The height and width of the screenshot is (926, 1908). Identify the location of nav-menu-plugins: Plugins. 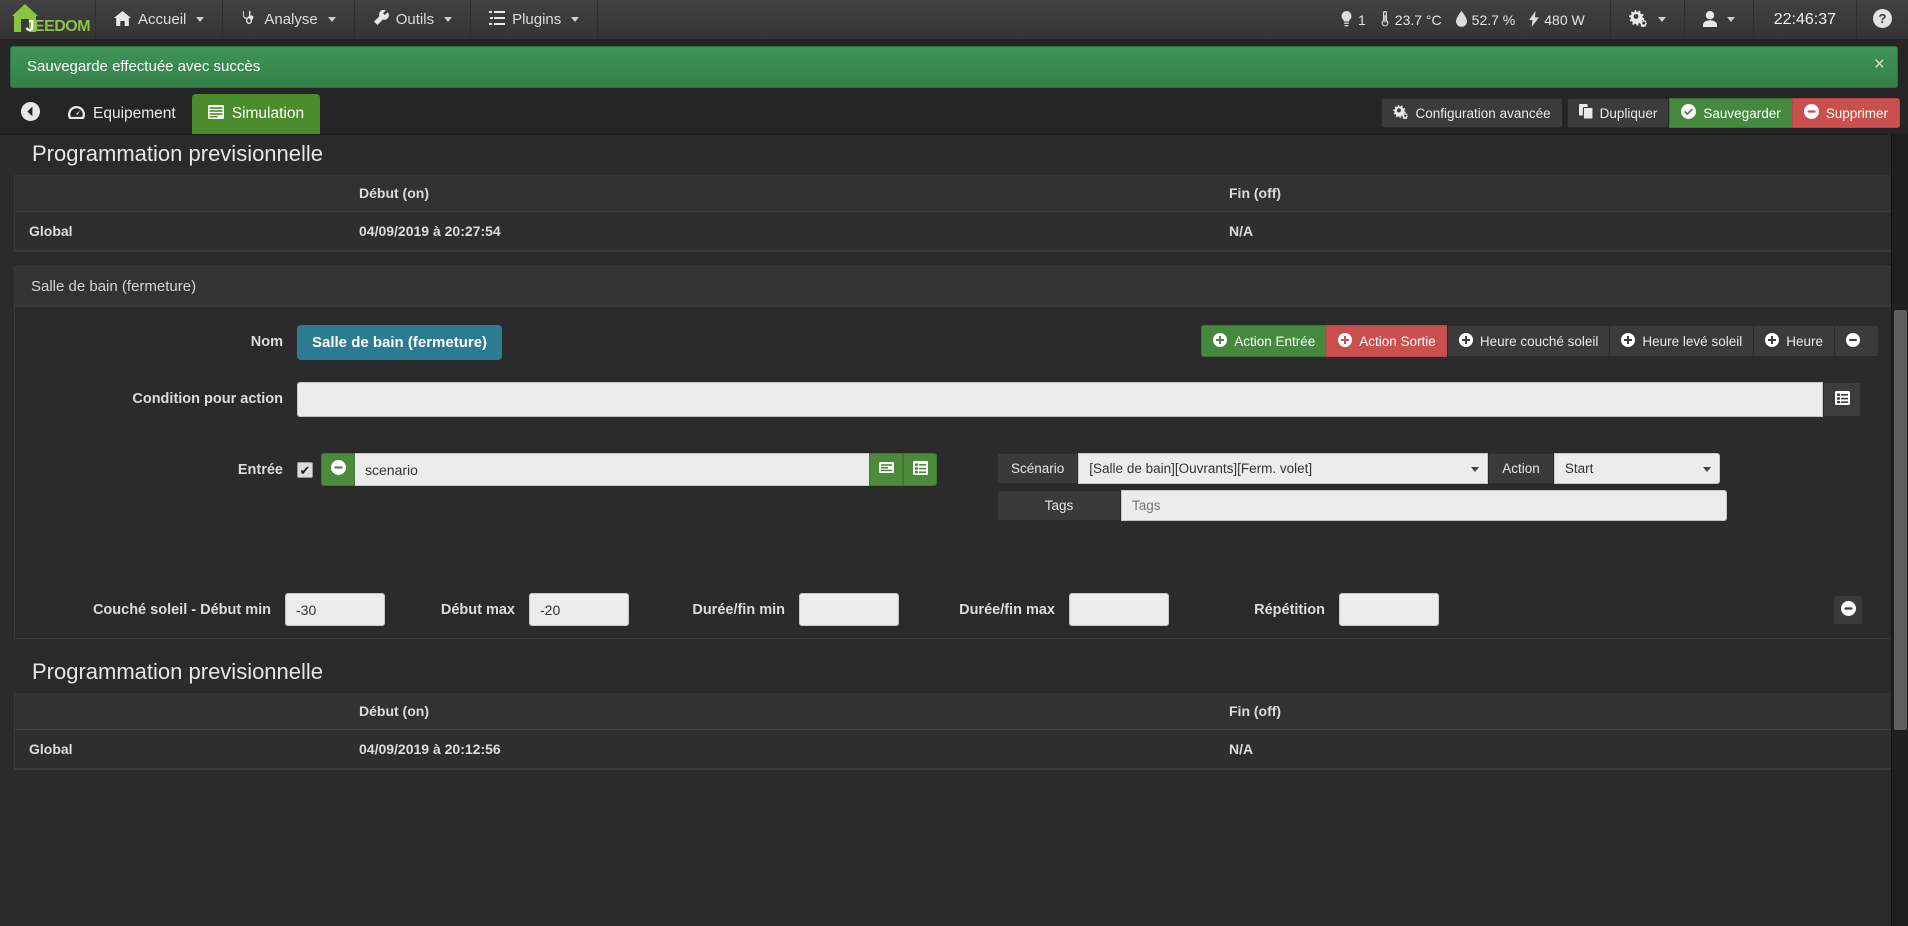
(535, 19).